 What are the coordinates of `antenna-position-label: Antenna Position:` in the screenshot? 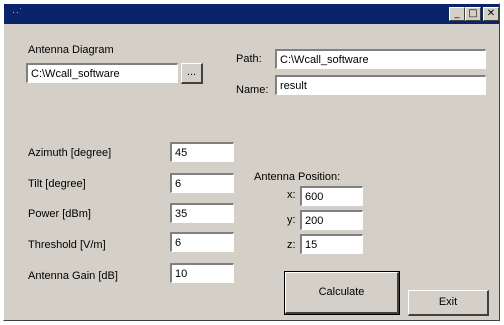 It's located at (297, 177).